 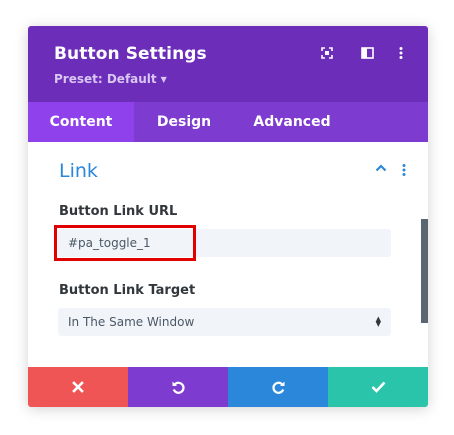 I want to click on button-link-target-value: In The Same Window, so click(x=131, y=322).